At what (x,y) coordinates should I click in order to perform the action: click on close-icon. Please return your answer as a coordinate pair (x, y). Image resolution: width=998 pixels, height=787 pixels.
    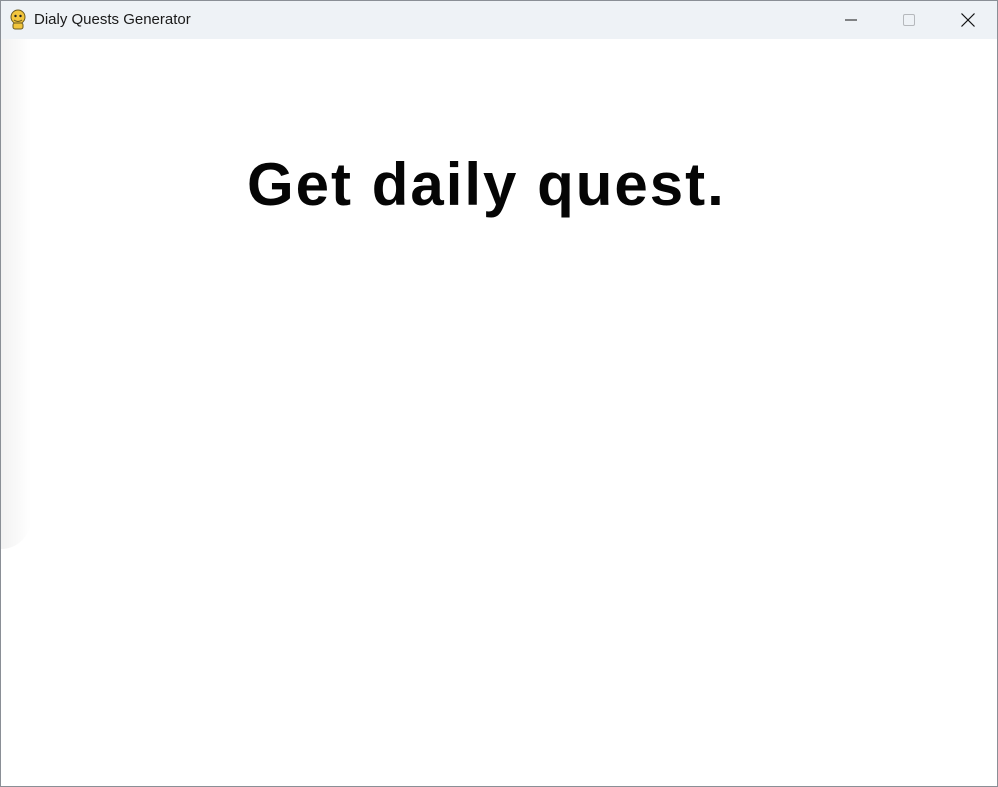
    Looking at the image, I should click on (968, 20).